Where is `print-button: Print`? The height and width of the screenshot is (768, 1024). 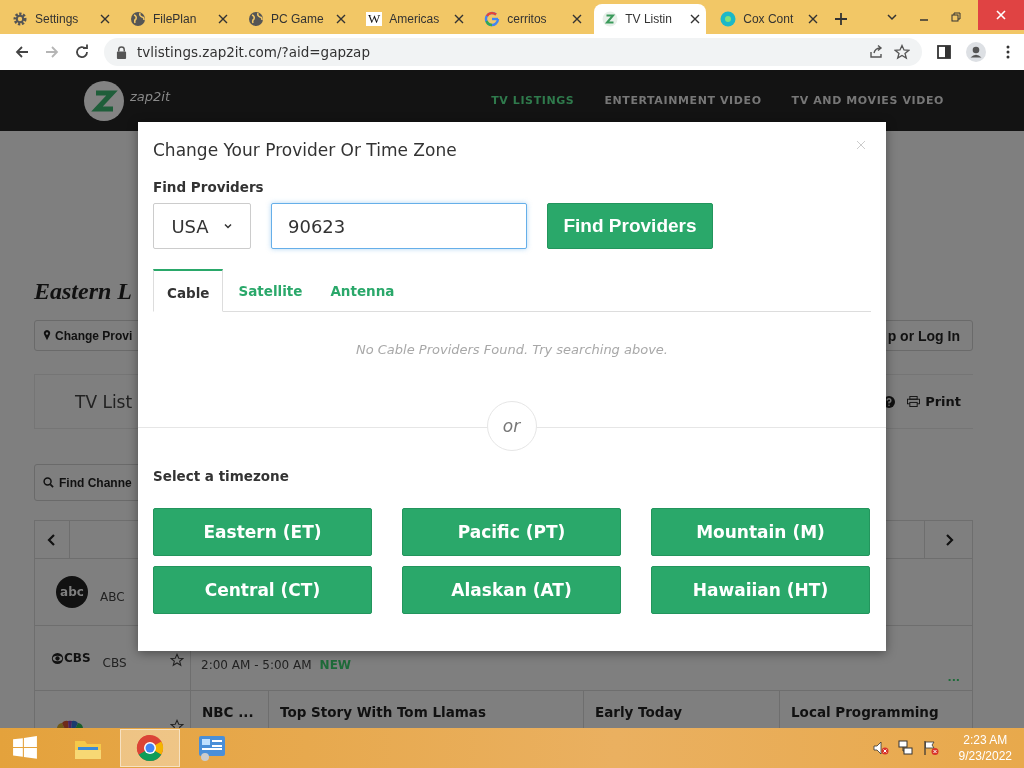
print-button: Print is located at coordinates (934, 401).